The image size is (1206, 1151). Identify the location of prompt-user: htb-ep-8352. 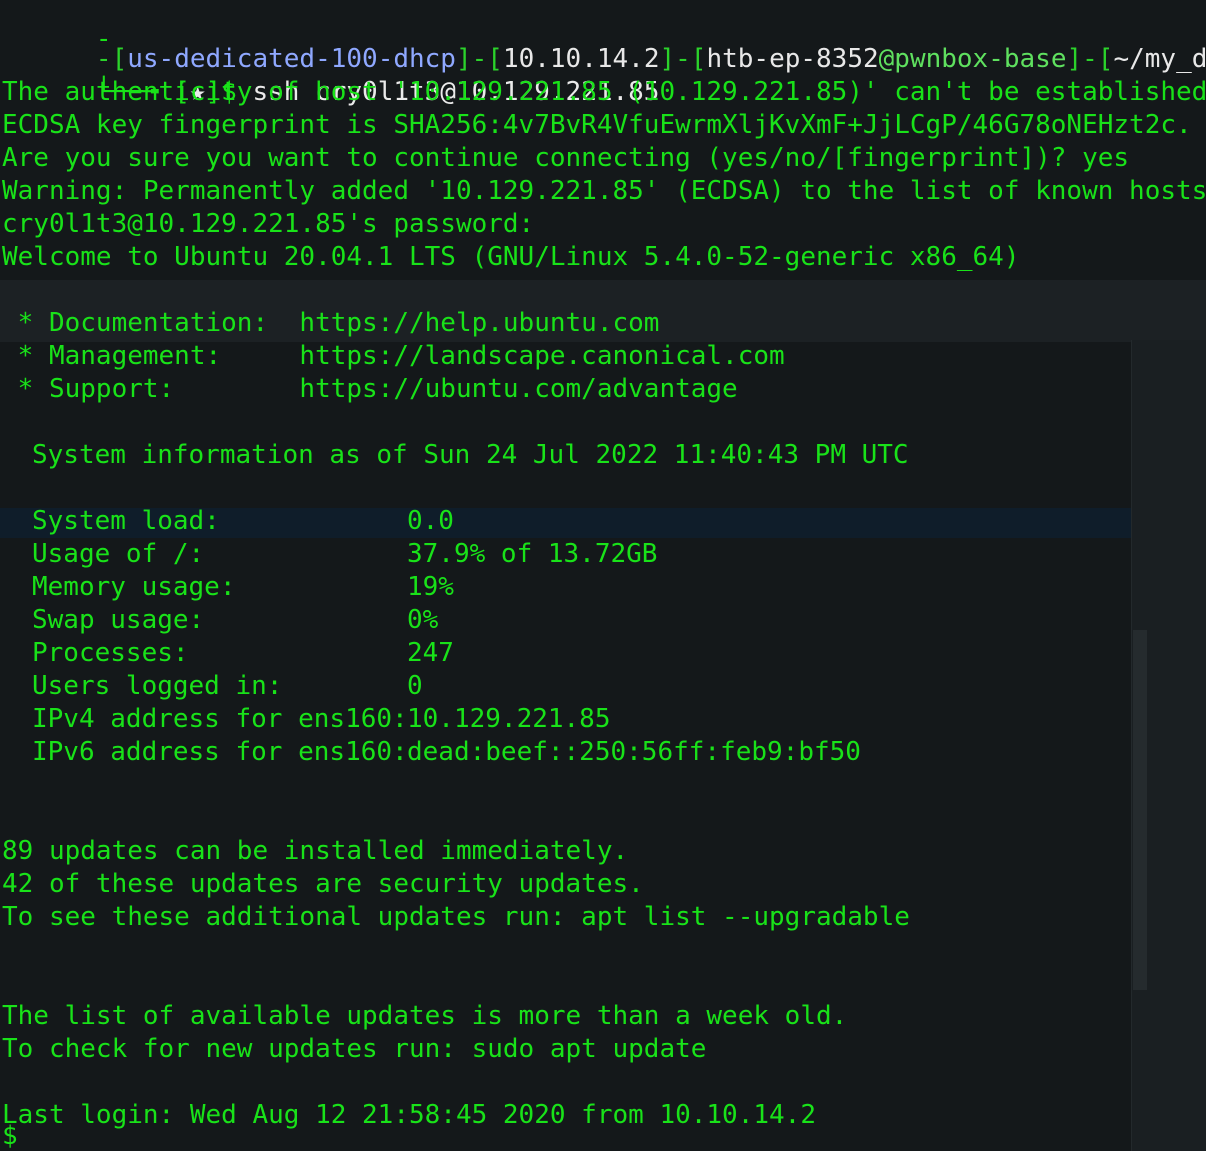
(792, 59).